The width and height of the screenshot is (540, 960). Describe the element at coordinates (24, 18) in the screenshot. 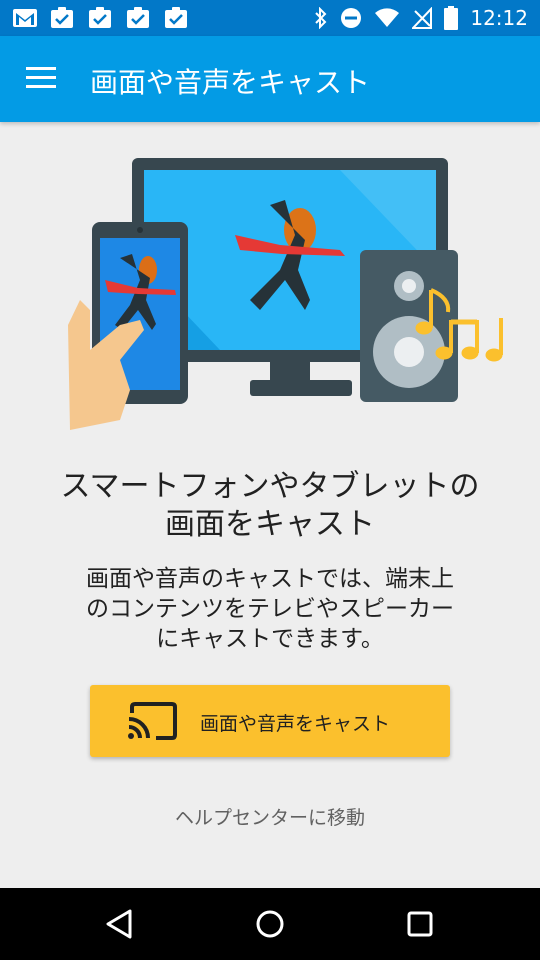

I see `gmail-icon` at that location.